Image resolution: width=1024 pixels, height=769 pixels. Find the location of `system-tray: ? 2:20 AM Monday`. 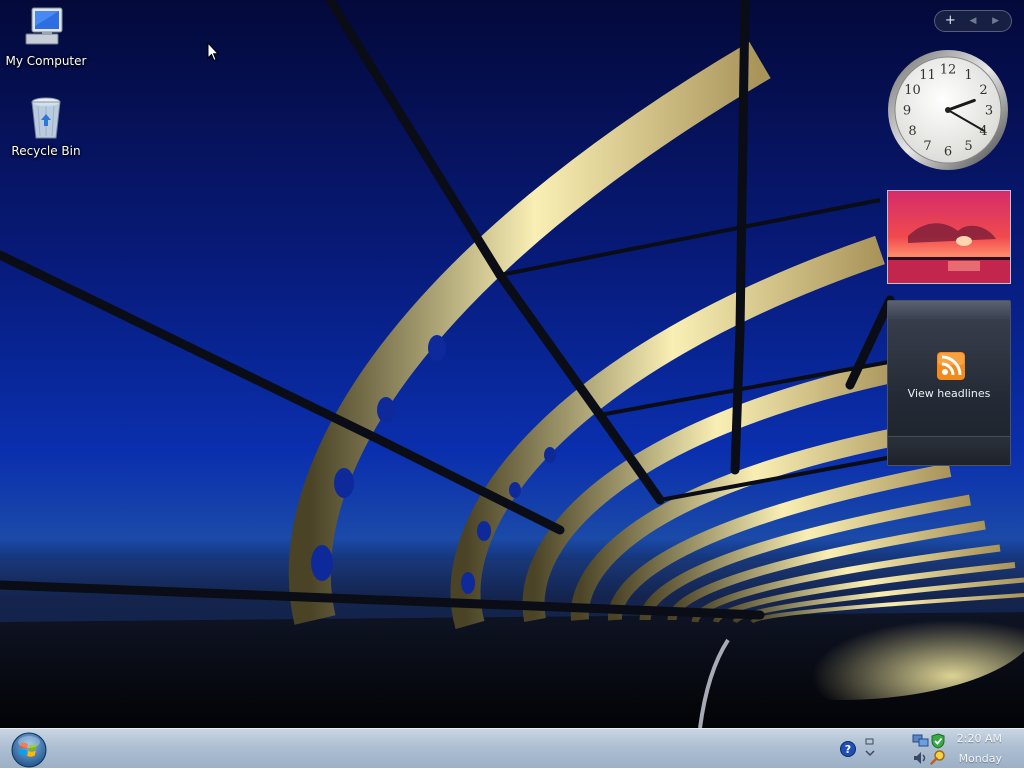

system-tray: ? 2:20 AM Monday is located at coordinates (929, 749).